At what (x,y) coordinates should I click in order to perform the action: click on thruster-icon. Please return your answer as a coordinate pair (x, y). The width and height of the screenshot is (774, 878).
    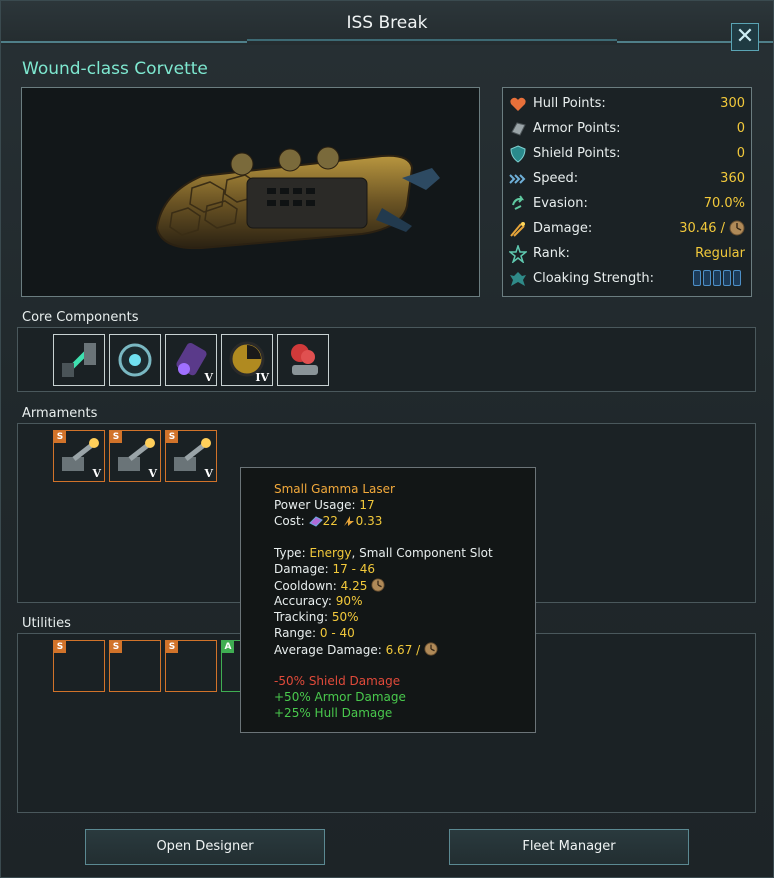
    Looking at the image, I should click on (79, 360).